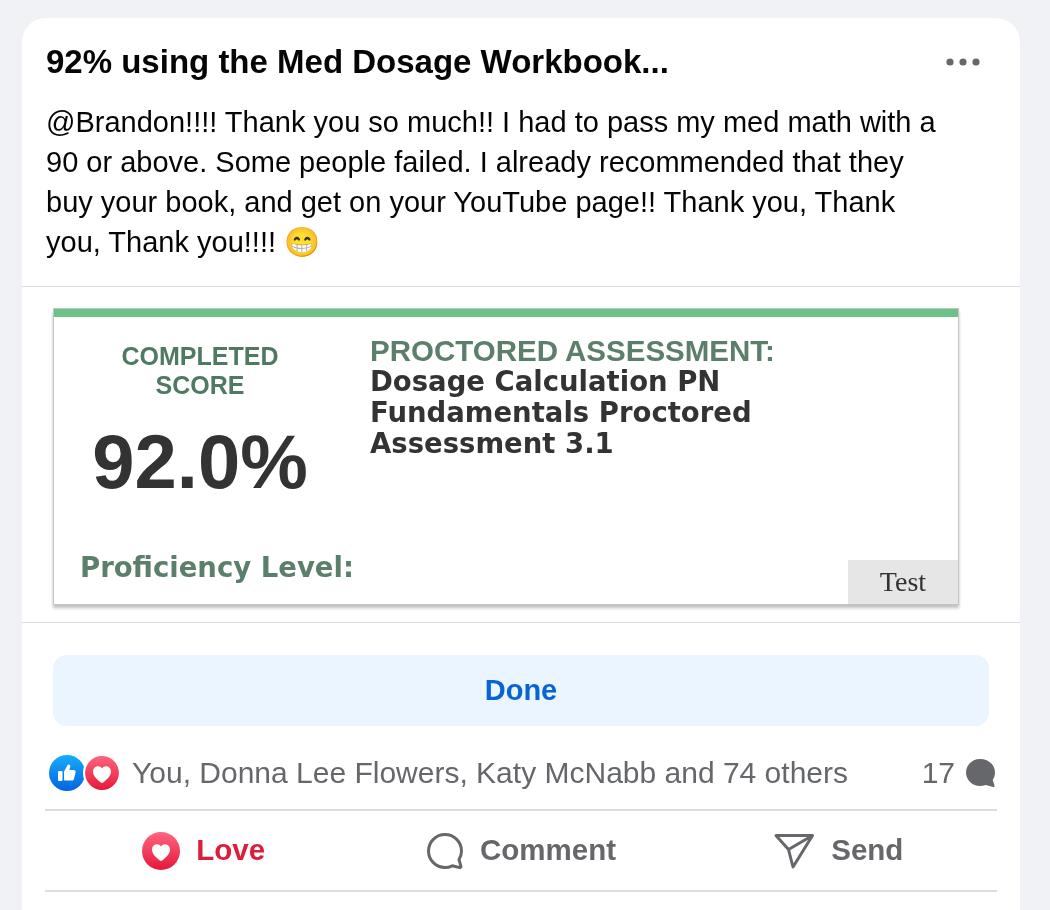  I want to click on send-icon, so click(794, 850).